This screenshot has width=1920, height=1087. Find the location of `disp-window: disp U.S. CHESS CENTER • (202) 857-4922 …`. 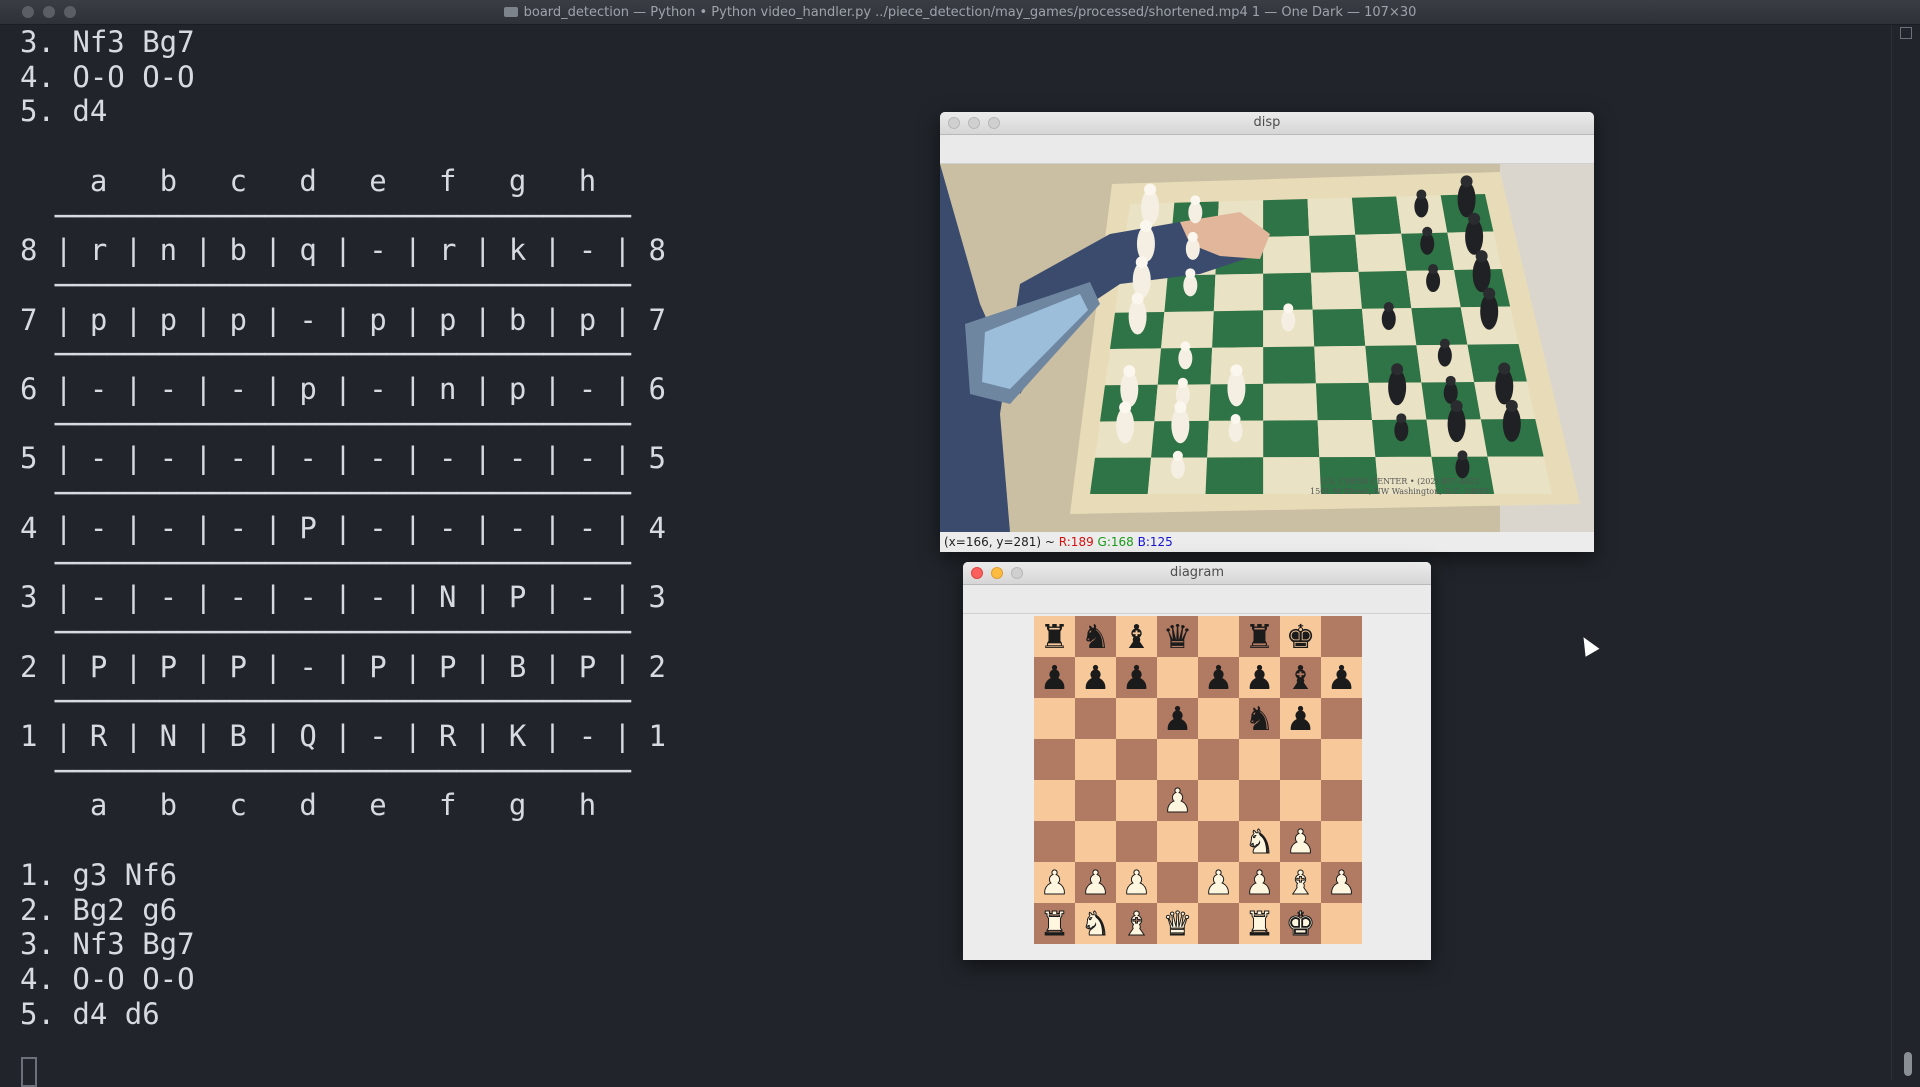

disp-window: disp U.S. CHESS CENTER • (202) 857-4922 … is located at coordinates (1267, 332).